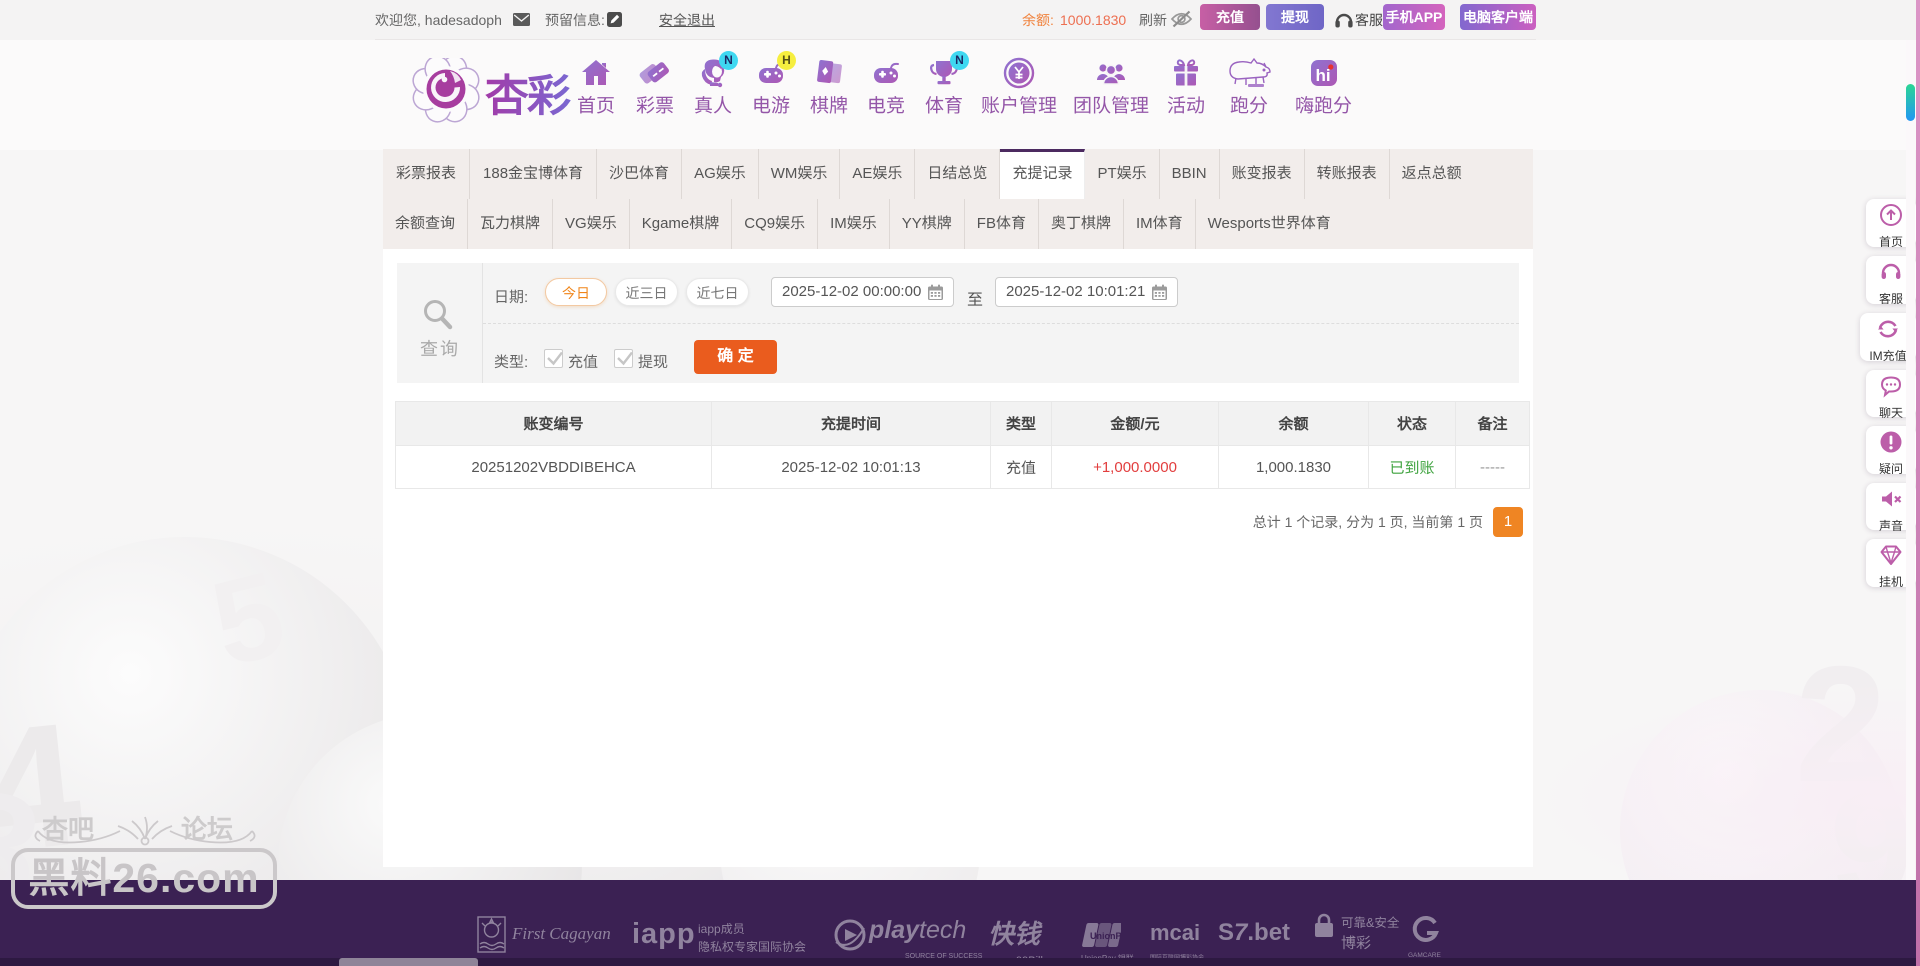 The image size is (1920, 966). Describe the element at coordinates (1105, 936) in the screenshot. I see `svg-text: UnionPay` at that location.